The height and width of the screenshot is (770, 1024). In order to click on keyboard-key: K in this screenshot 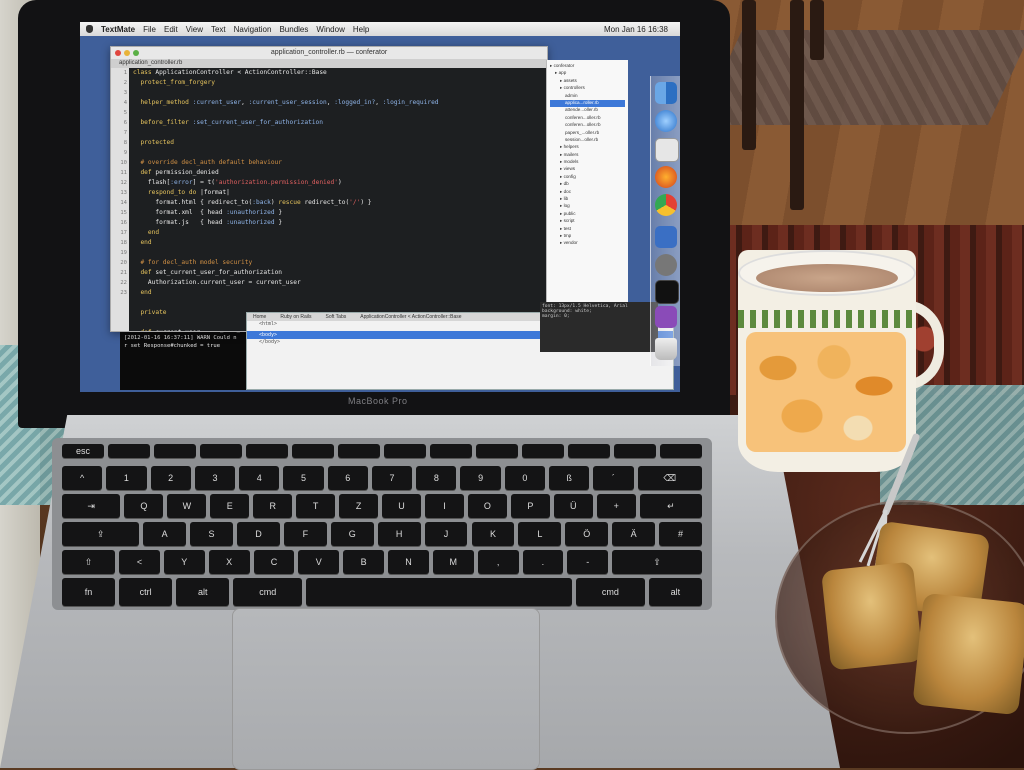, I will do `click(493, 534)`.